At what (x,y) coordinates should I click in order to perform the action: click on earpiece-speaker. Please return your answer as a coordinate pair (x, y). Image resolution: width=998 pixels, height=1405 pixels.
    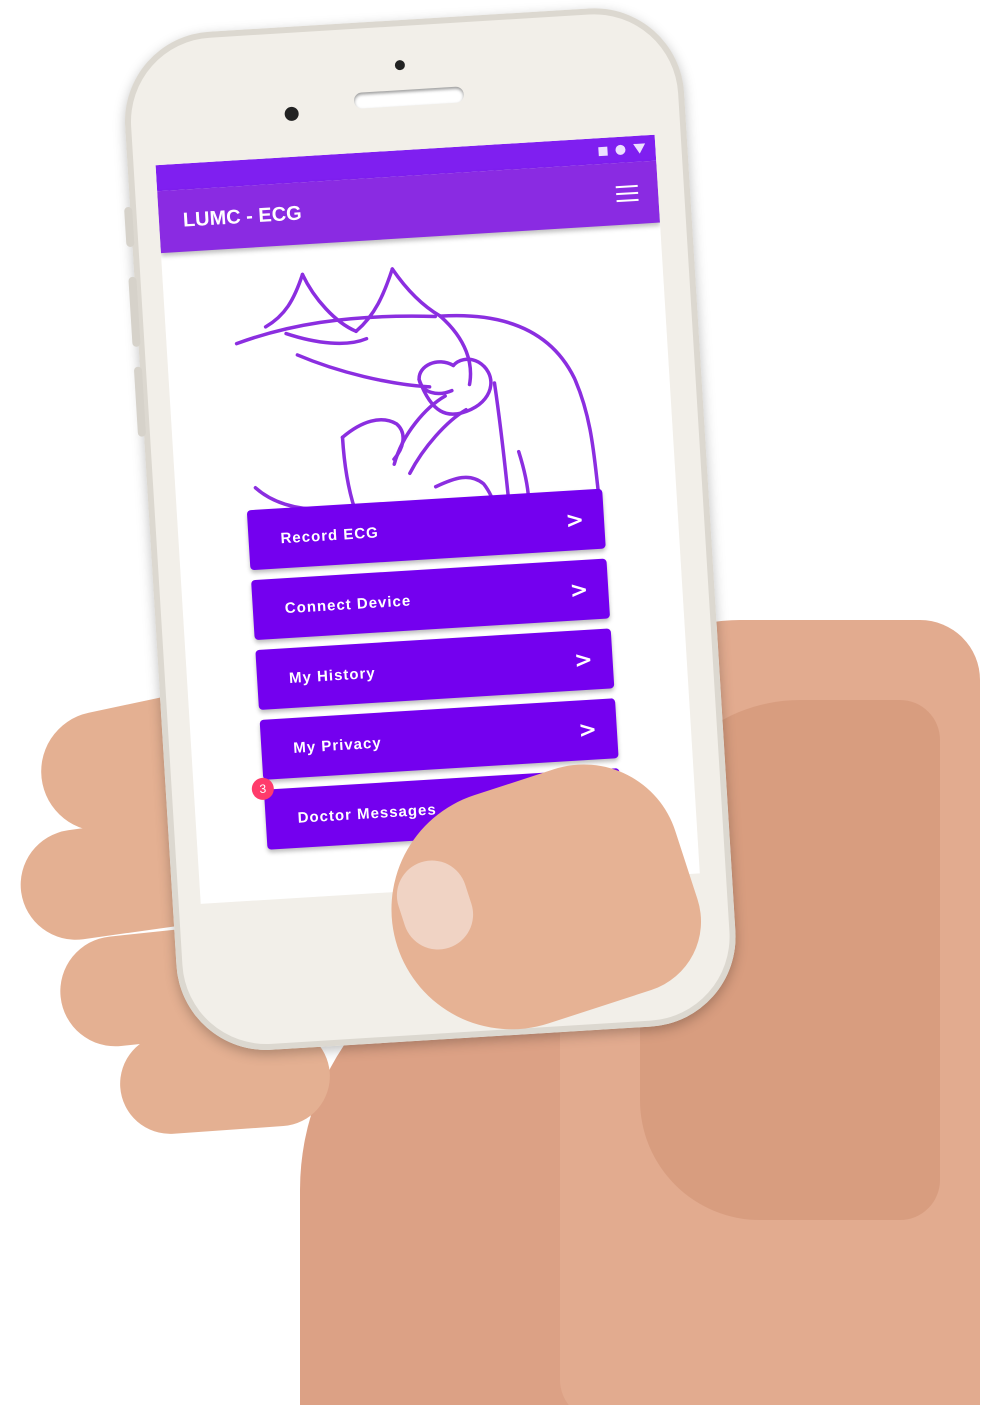
    Looking at the image, I should click on (409, 98).